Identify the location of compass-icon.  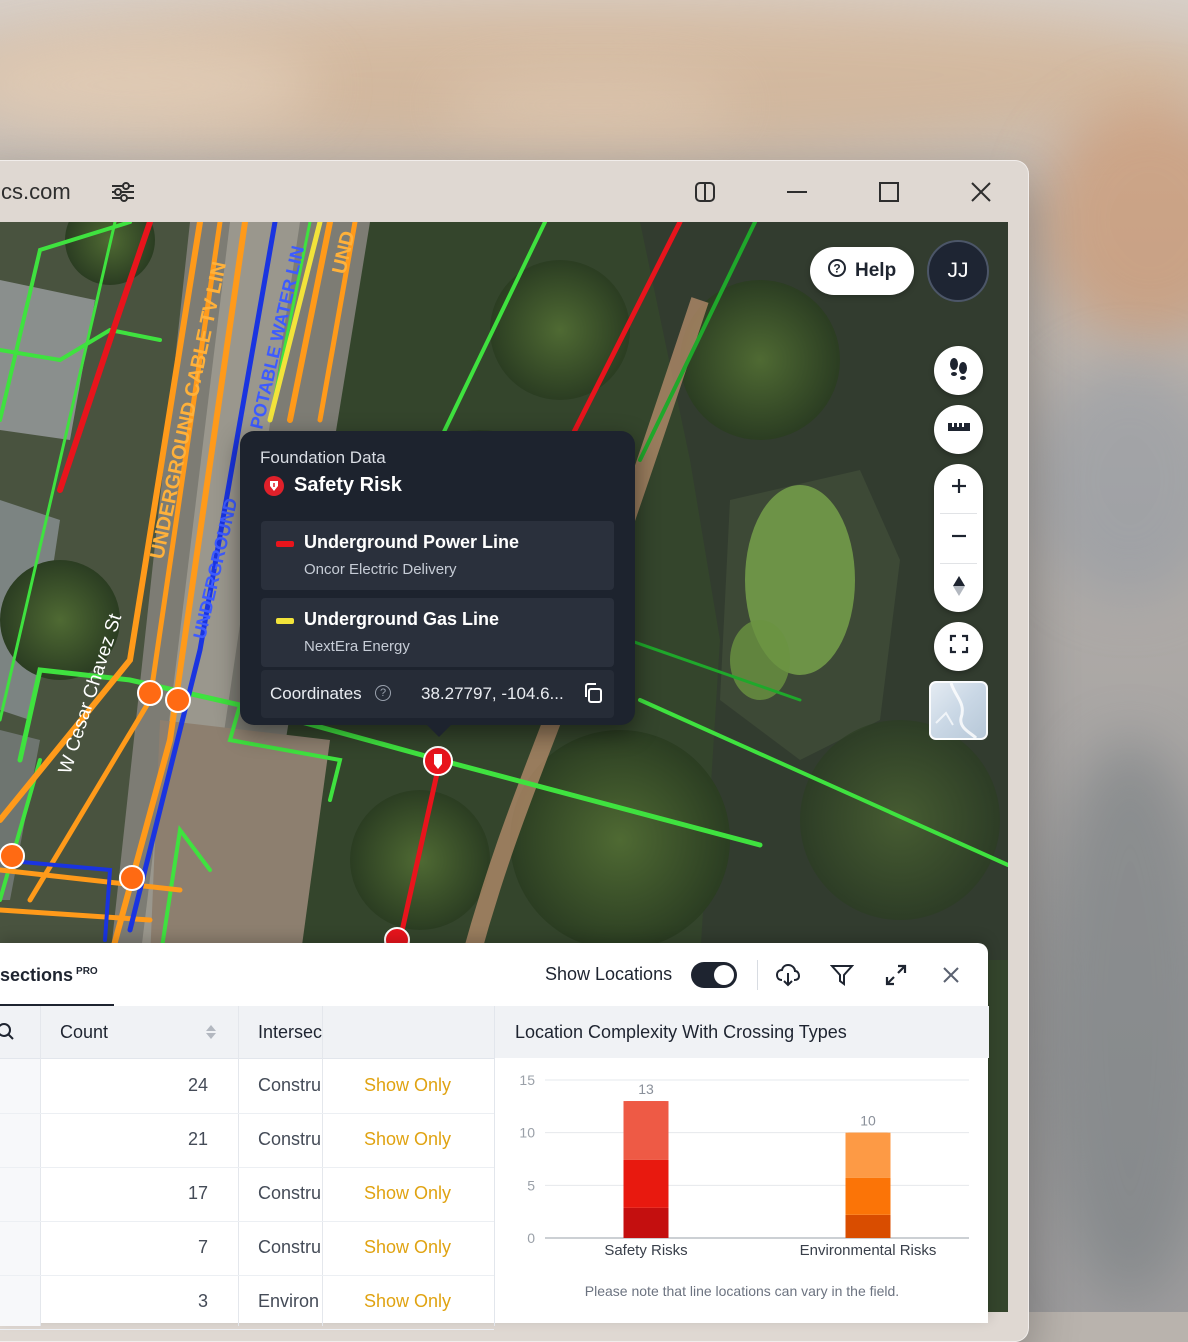
(959, 588).